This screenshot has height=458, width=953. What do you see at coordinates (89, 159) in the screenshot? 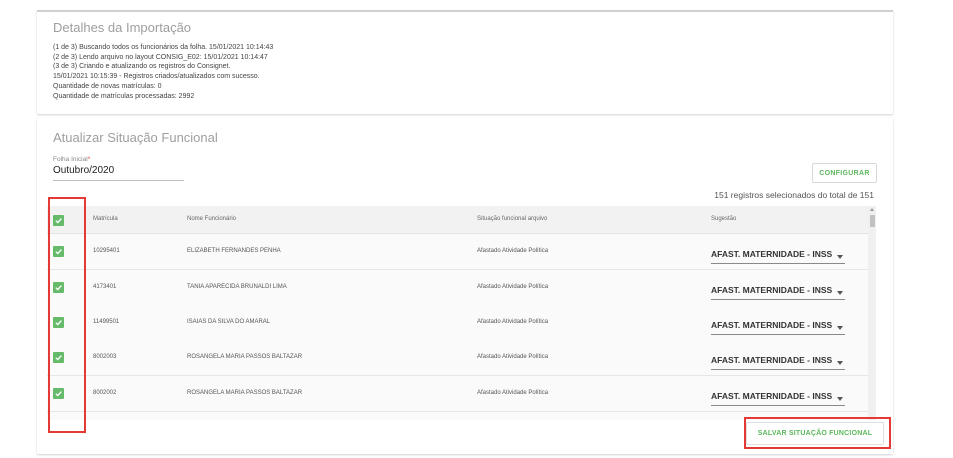
I see `required-mark: *` at bounding box center [89, 159].